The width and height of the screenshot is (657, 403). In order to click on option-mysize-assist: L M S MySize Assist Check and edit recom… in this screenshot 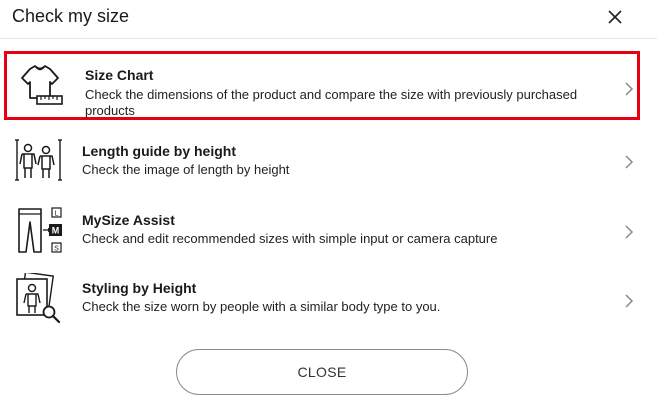, I will do `click(322, 231)`.